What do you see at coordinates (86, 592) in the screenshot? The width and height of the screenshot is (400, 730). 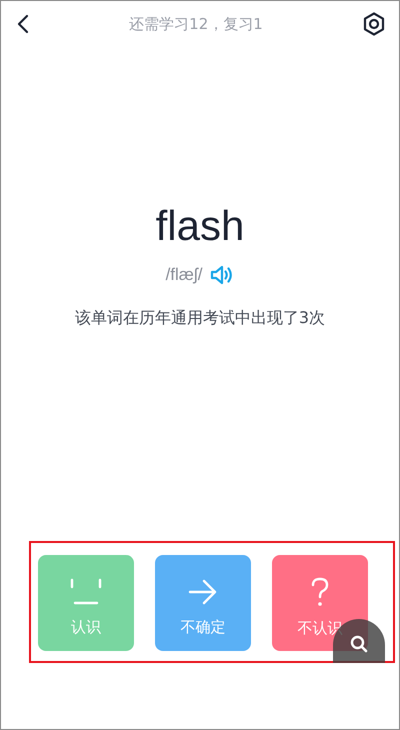 I see `smile-icon` at bounding box center [86, 592].